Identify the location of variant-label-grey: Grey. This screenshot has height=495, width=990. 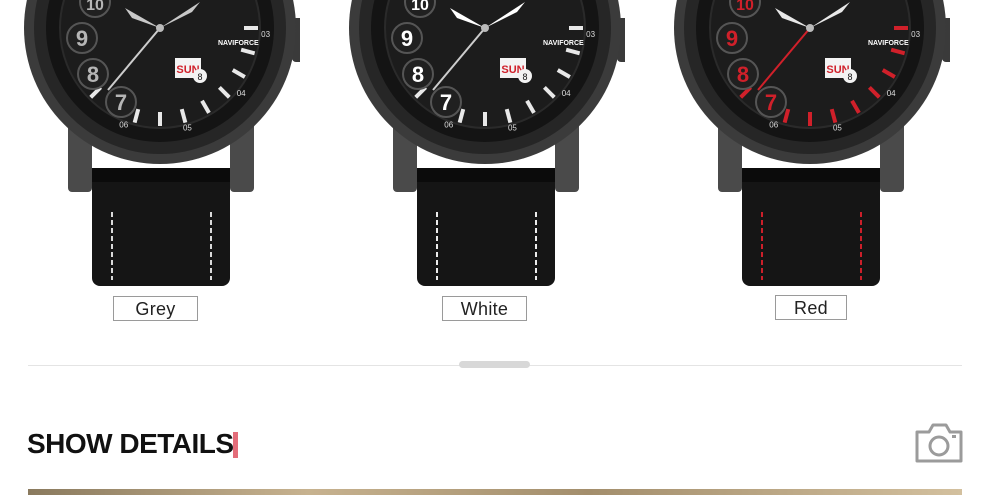
(155, 308).